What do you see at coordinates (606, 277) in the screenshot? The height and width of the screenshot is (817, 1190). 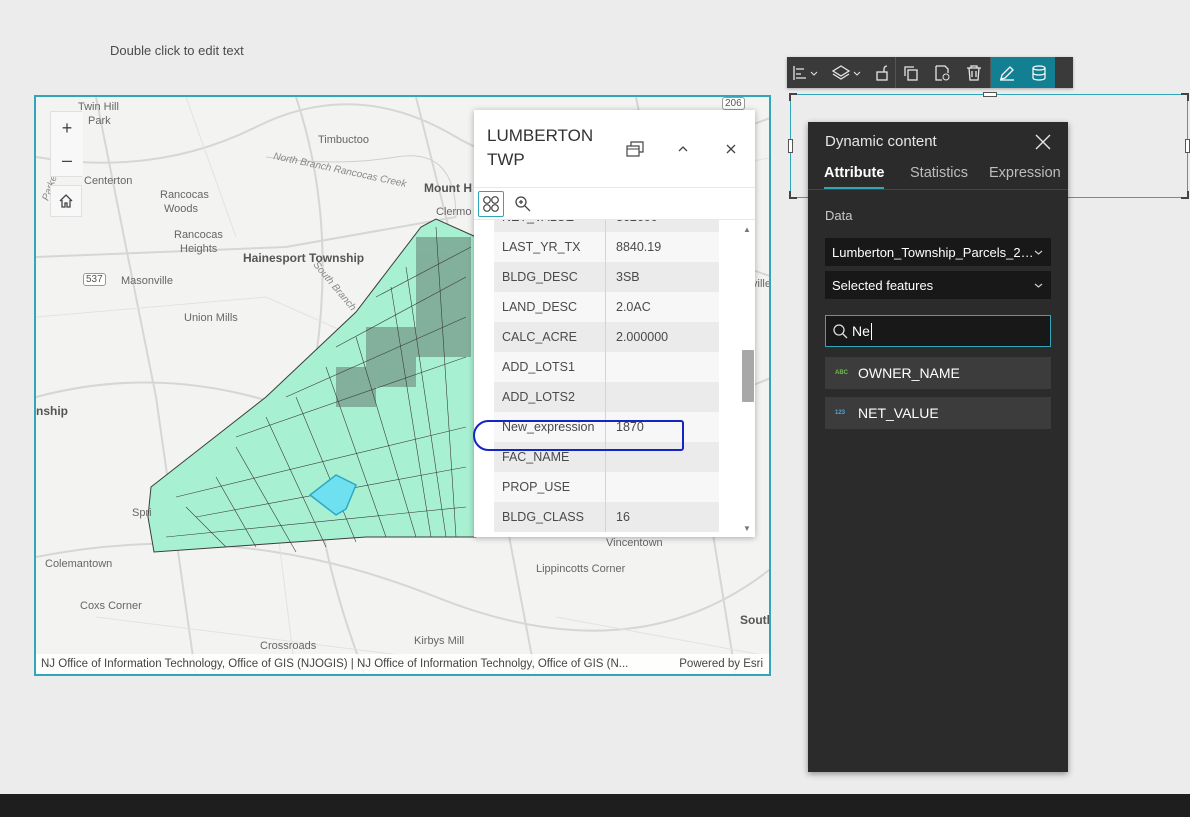 I see `attribute-row: BLDG_DESC 3SB` at bounding box center [606, 277].